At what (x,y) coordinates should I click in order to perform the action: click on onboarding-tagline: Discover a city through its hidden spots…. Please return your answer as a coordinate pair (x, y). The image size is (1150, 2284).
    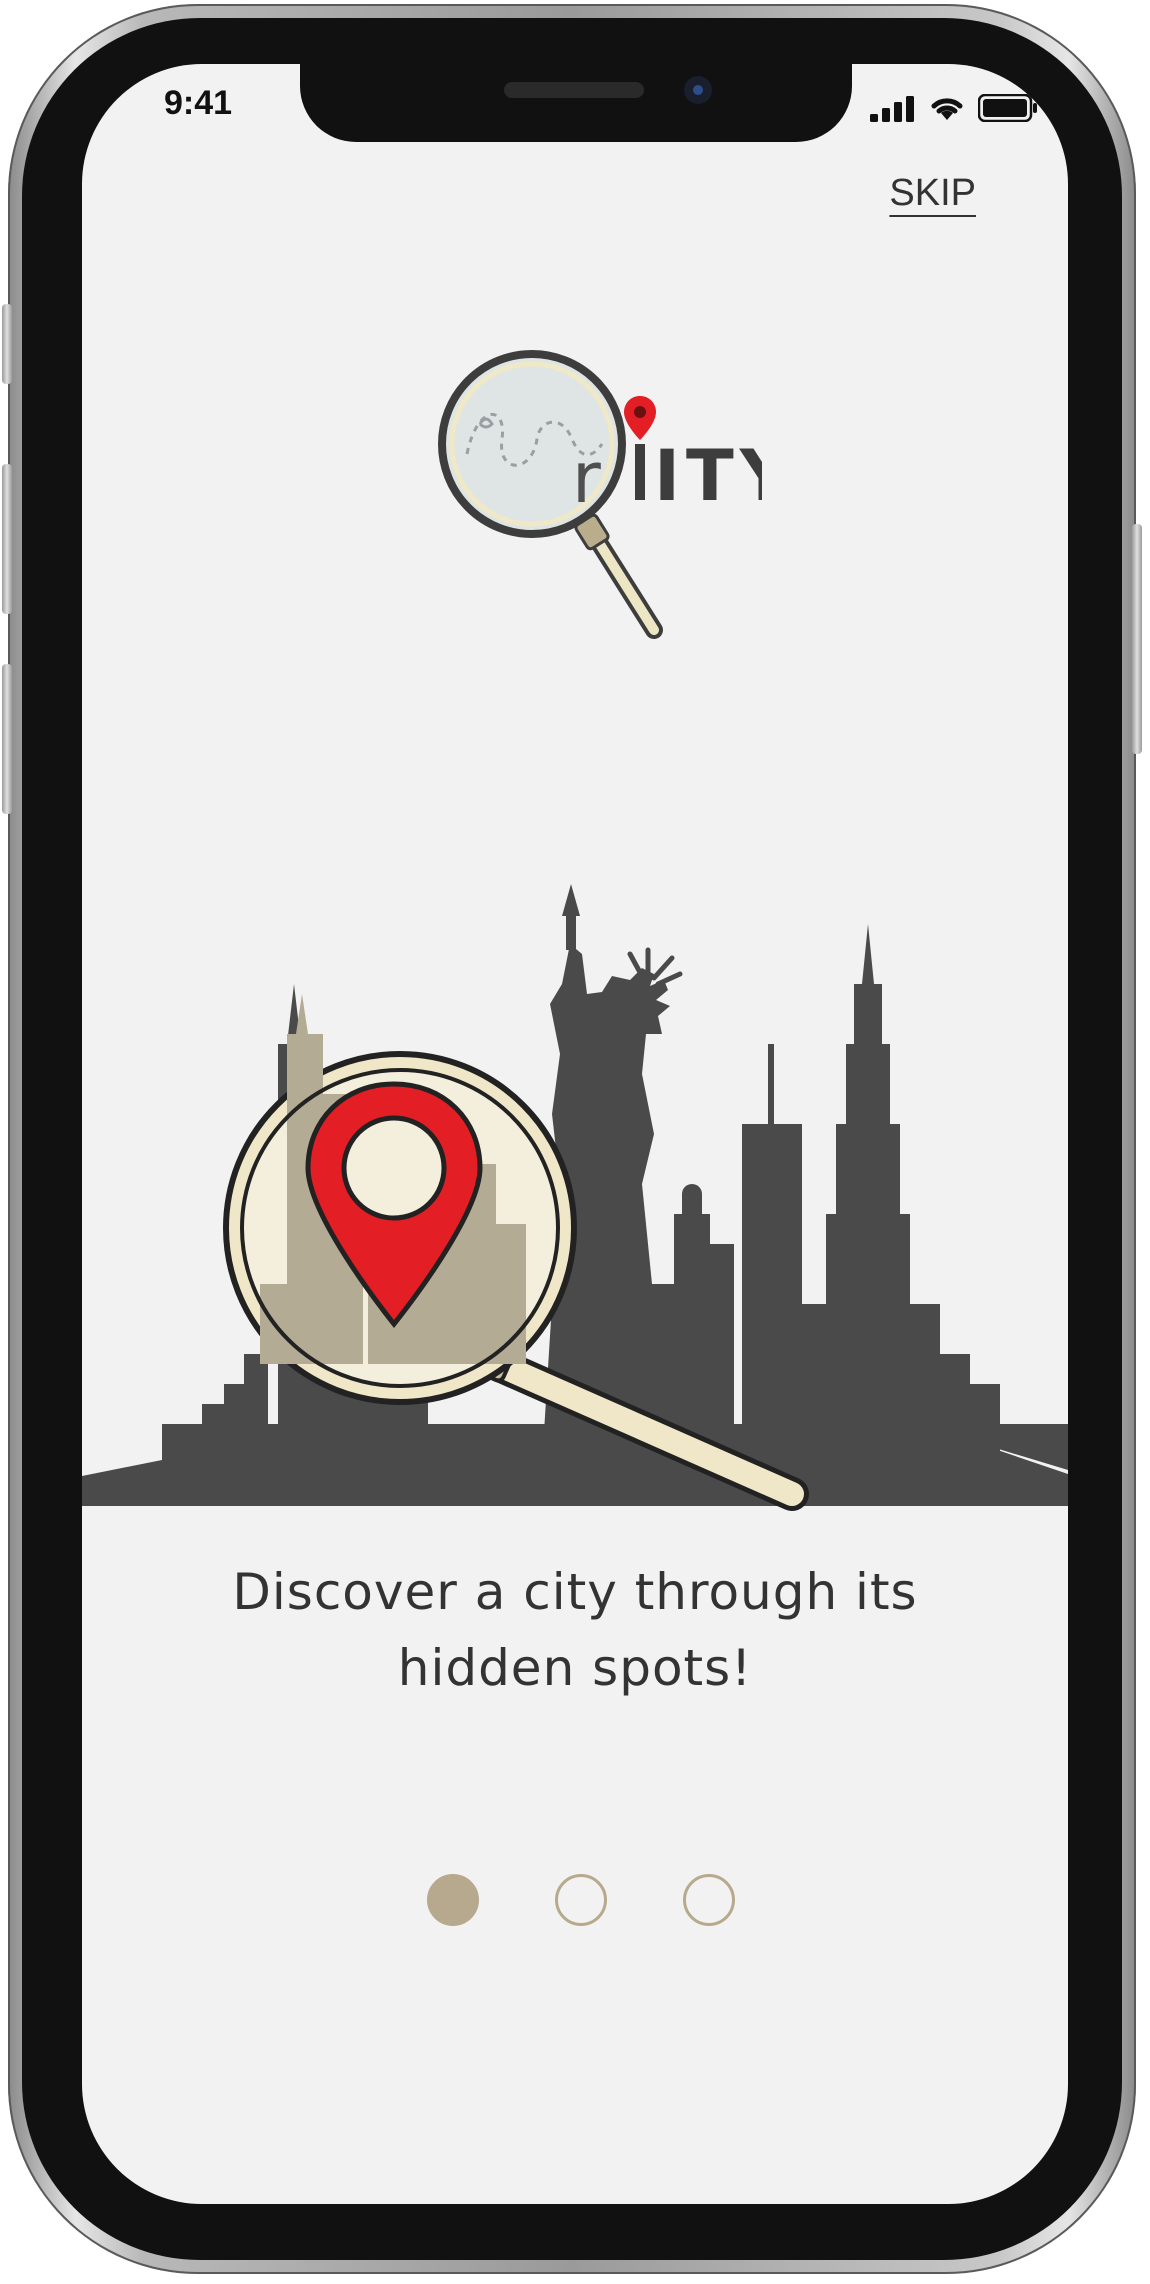
    Looking at the image, I should click on (575, 1630).